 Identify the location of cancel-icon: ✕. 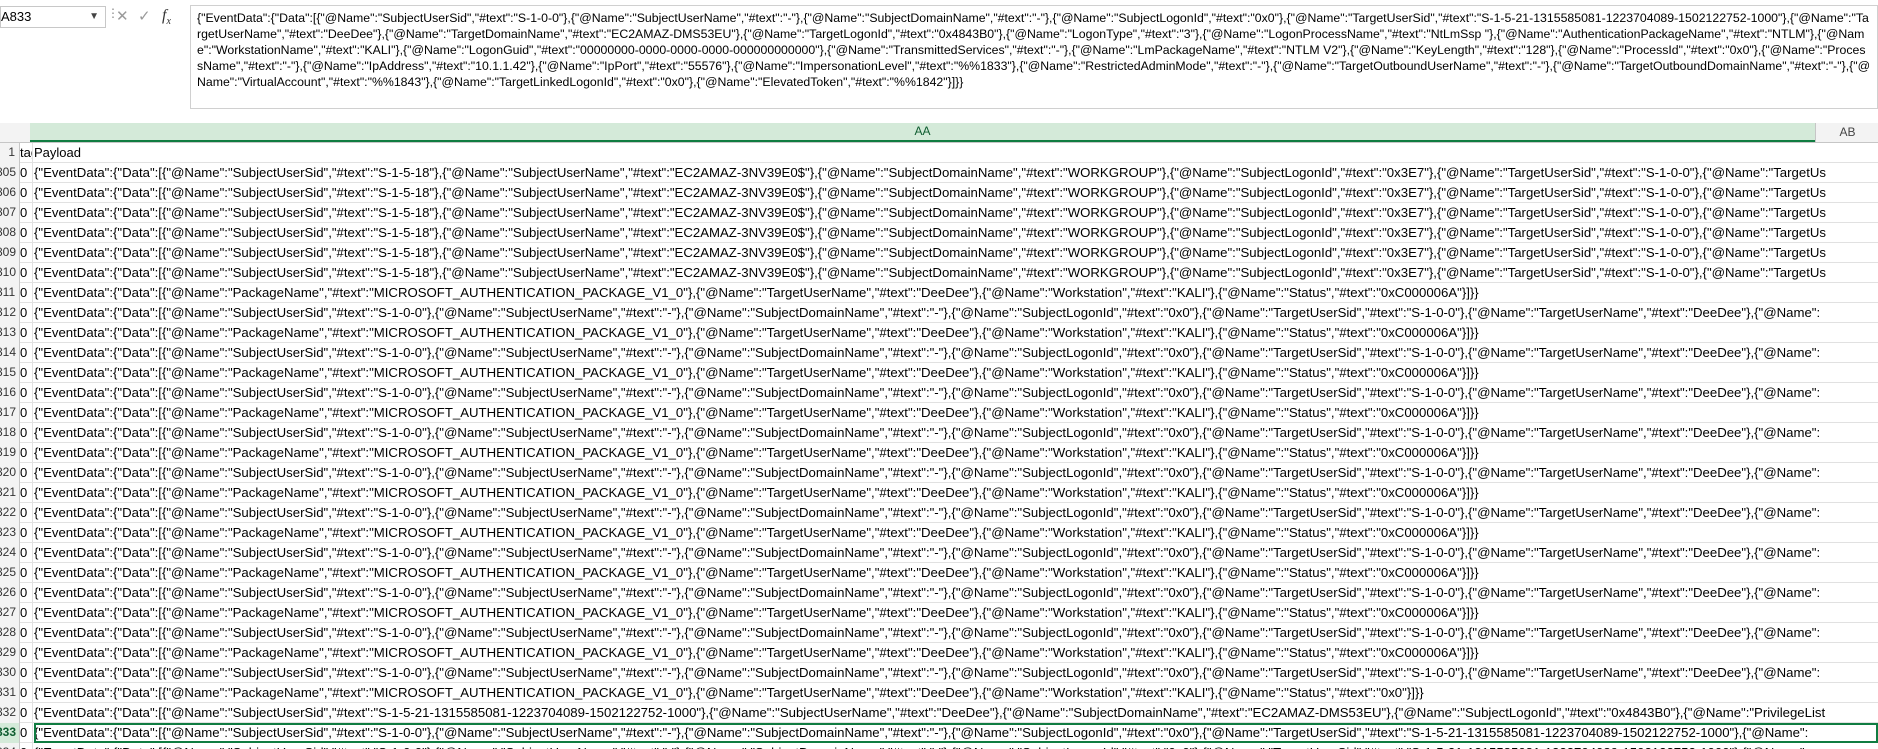
(122, 16).